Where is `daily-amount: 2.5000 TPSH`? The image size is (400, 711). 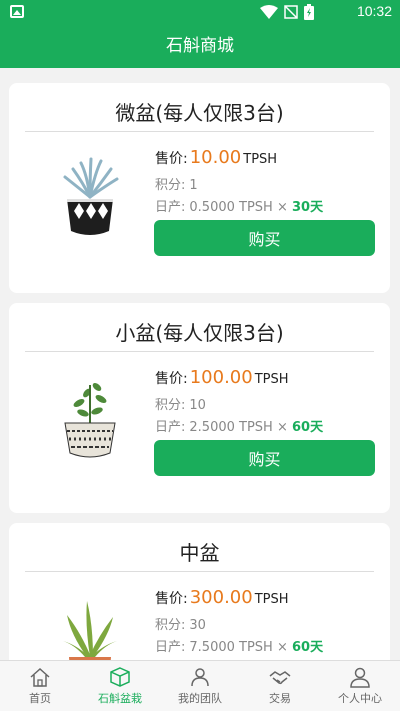 daily-amount: 2.5000 TPSH is located at coordinates (231, 427).